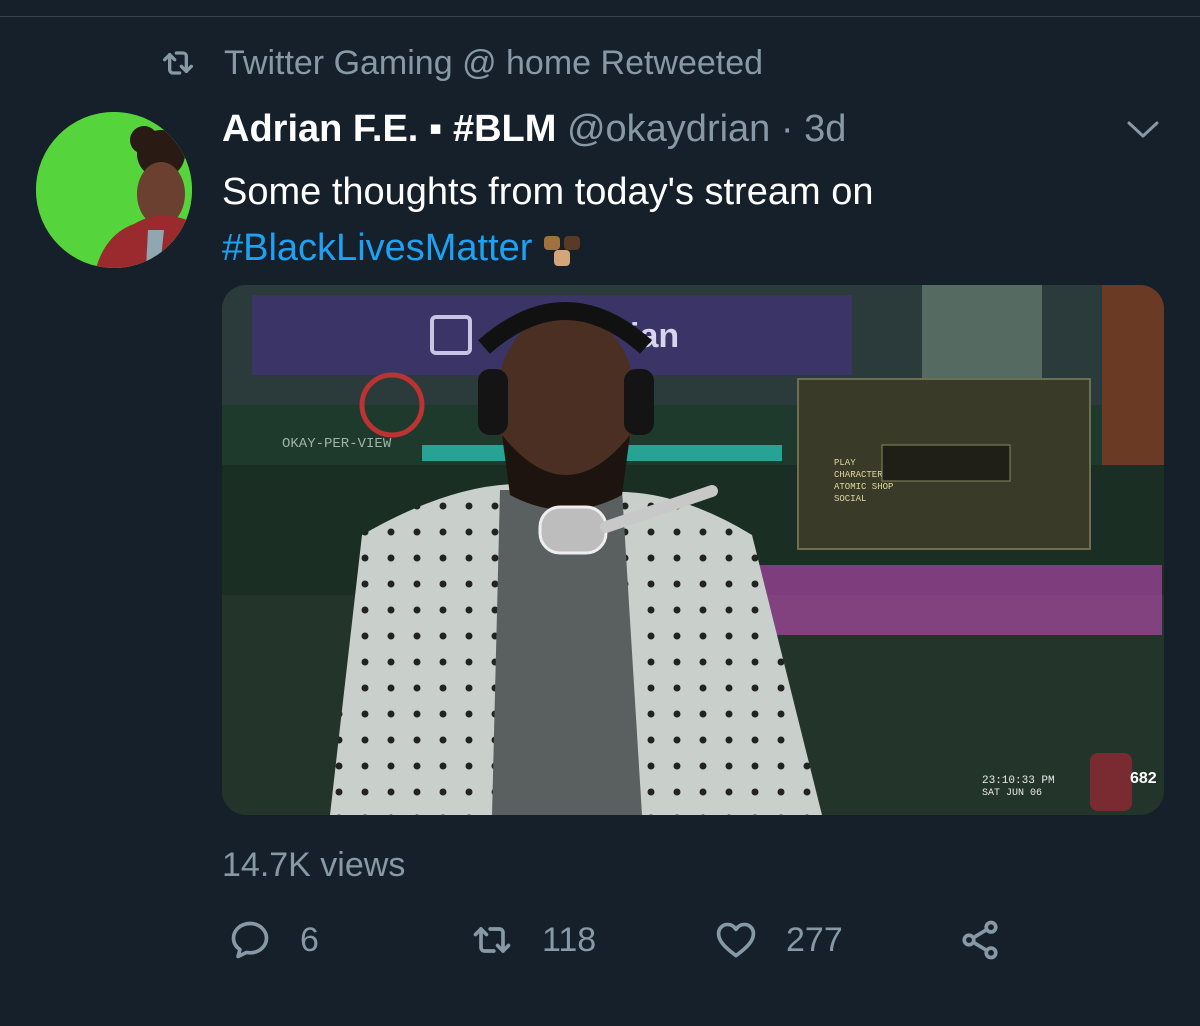 The width and height of the screenshot is (1200, 1026). Describe the element at coordinates (814, 939) in the screenshot. I see `like-count: 277` at that location.